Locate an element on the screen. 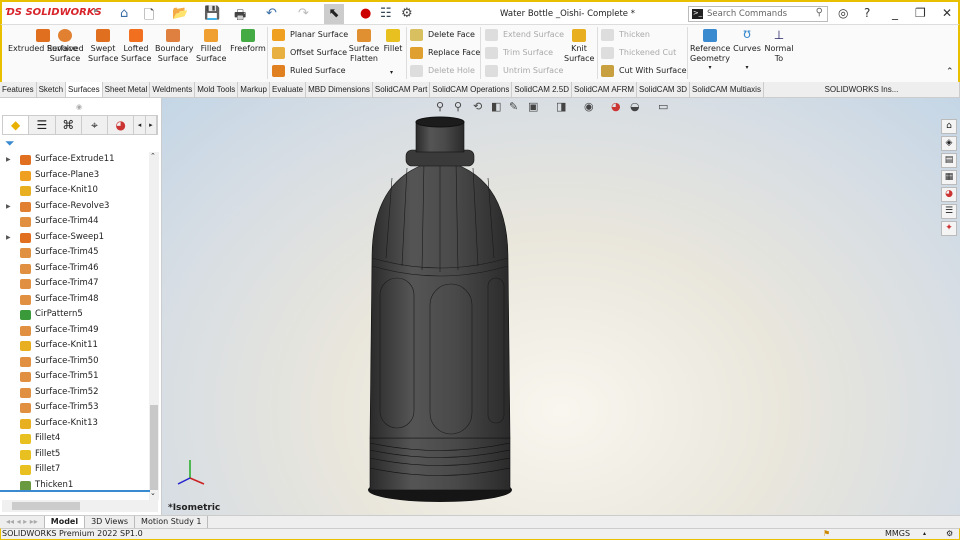 The width and height of the screenshot is (960, 540). scroll-left-icon: ◂ is located at coordinates (140, 125).